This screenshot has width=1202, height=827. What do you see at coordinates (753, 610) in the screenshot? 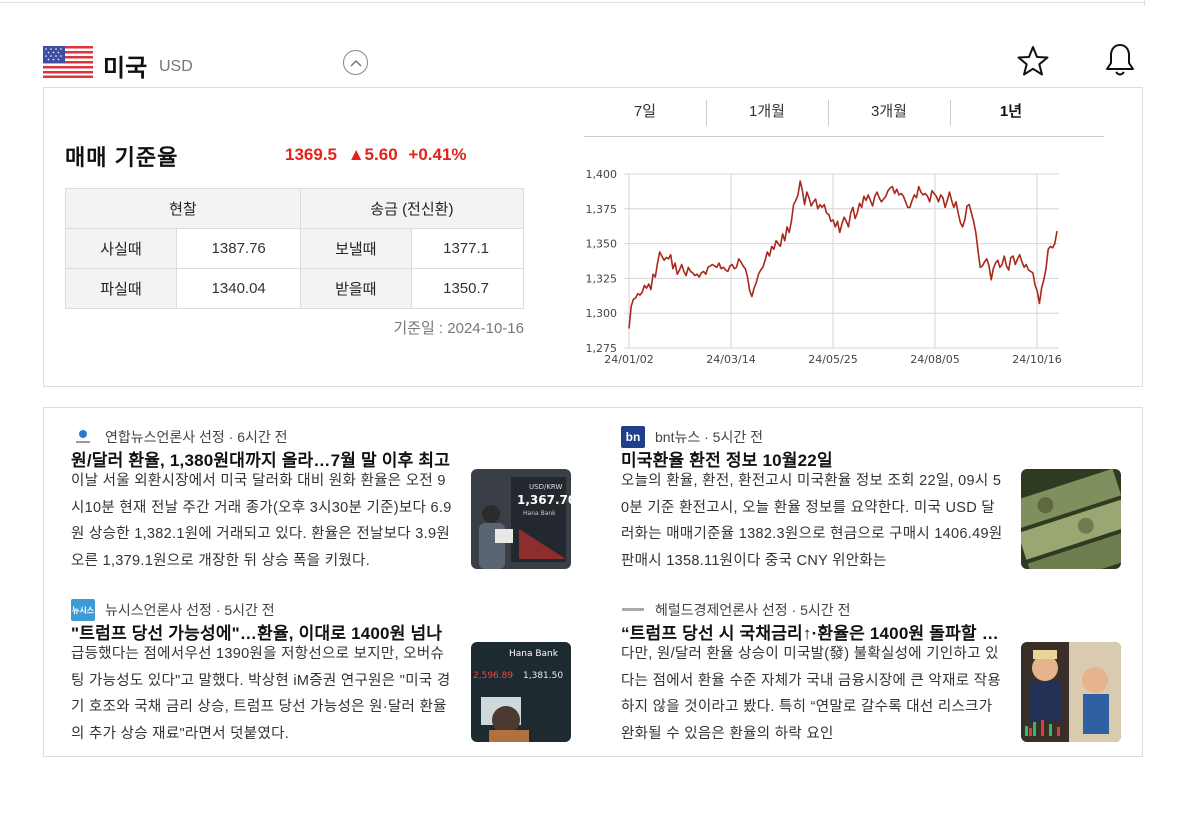
I see `news-source-text: 헤럴드경제언론사 선정 · 5시간 전` at bounding box center [753, 610].